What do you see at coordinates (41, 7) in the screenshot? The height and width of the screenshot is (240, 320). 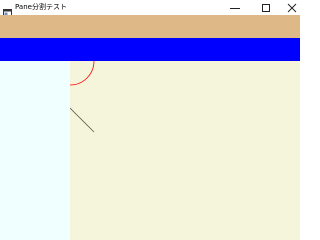 I see `window-title: Pane分割テスト` at bounding box center [41, 7].